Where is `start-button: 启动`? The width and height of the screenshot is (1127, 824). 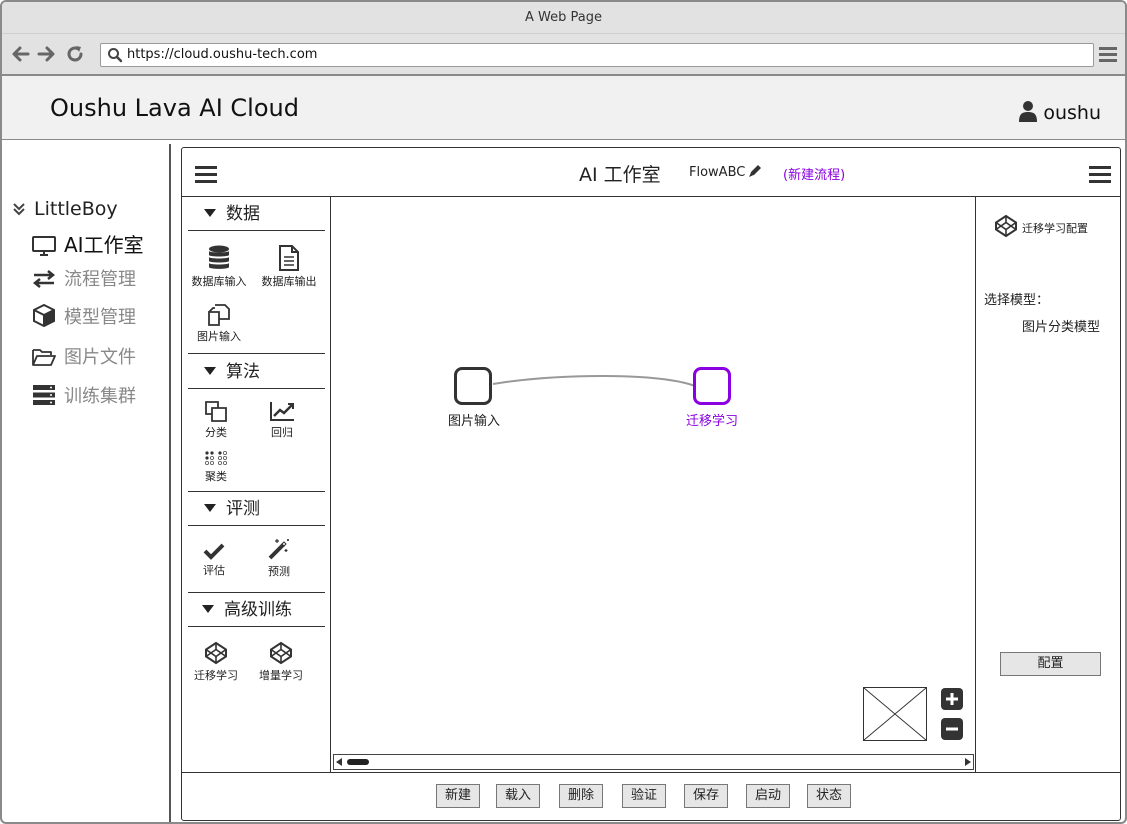
start-button: 启动 is located at coordinates (768, 796).